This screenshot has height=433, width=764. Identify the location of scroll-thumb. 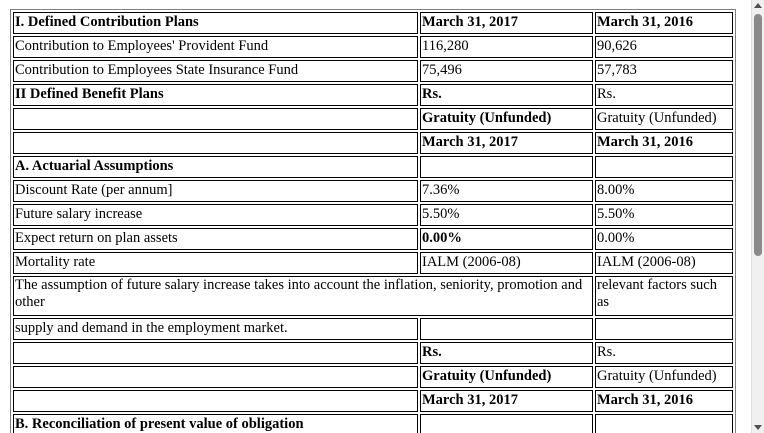
(758, 135).